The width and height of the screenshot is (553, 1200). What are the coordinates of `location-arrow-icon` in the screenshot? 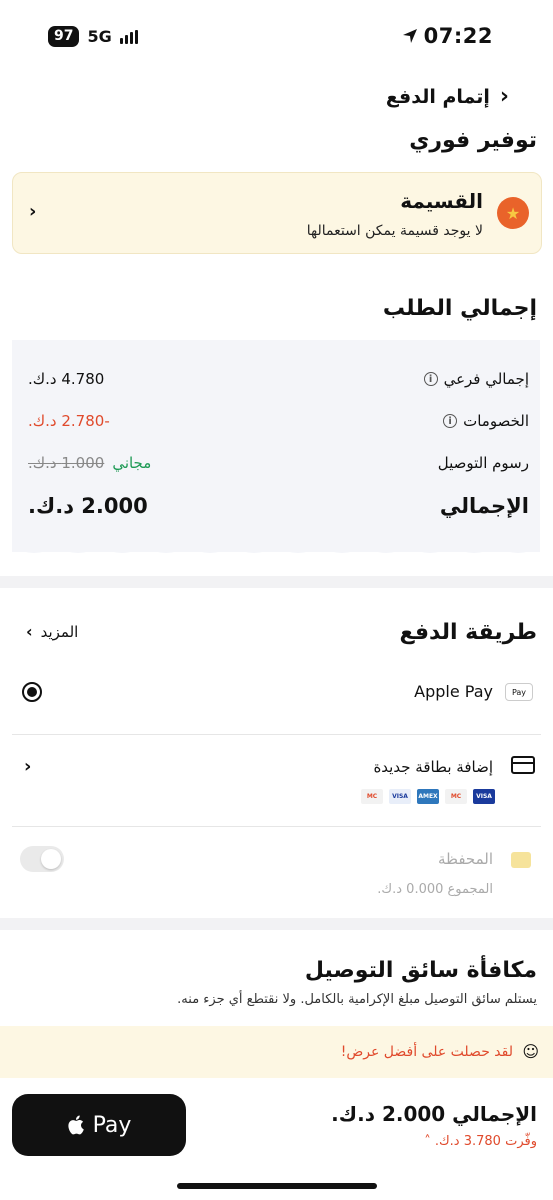 It's located at (409, 36).